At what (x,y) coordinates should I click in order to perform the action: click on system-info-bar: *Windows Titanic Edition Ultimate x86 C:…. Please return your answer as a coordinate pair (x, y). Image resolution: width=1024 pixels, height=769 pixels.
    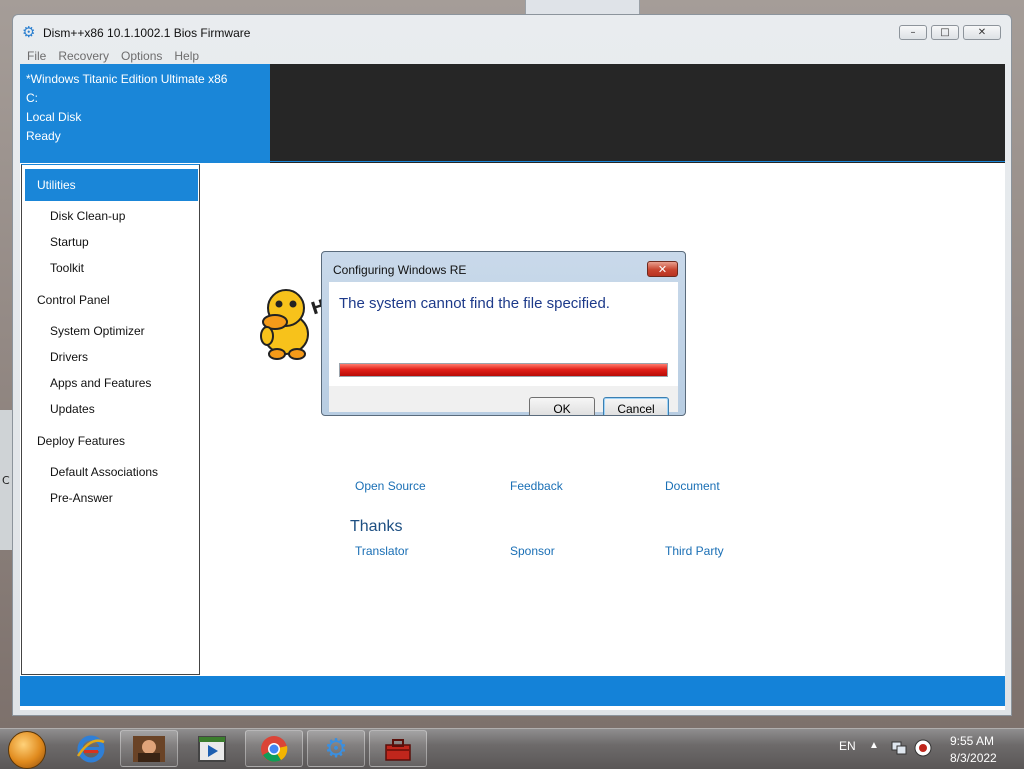
    Looking at the image, I should click on (512, 113).